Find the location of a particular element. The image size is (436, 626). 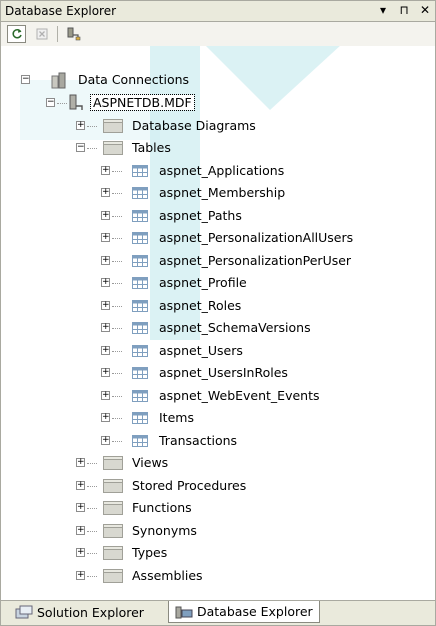

tab-database-explorer: Database Explorer is located at coordinates (244, 612).